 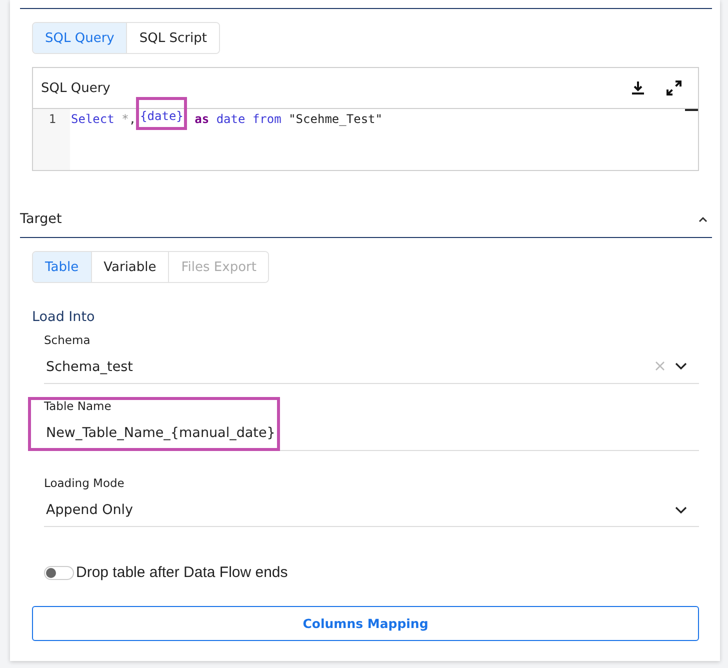 What do you see at coordinates (363, 358) in the screenshot?
I see `select-field: Schema Schema_test` at bounding box center [363, 358].